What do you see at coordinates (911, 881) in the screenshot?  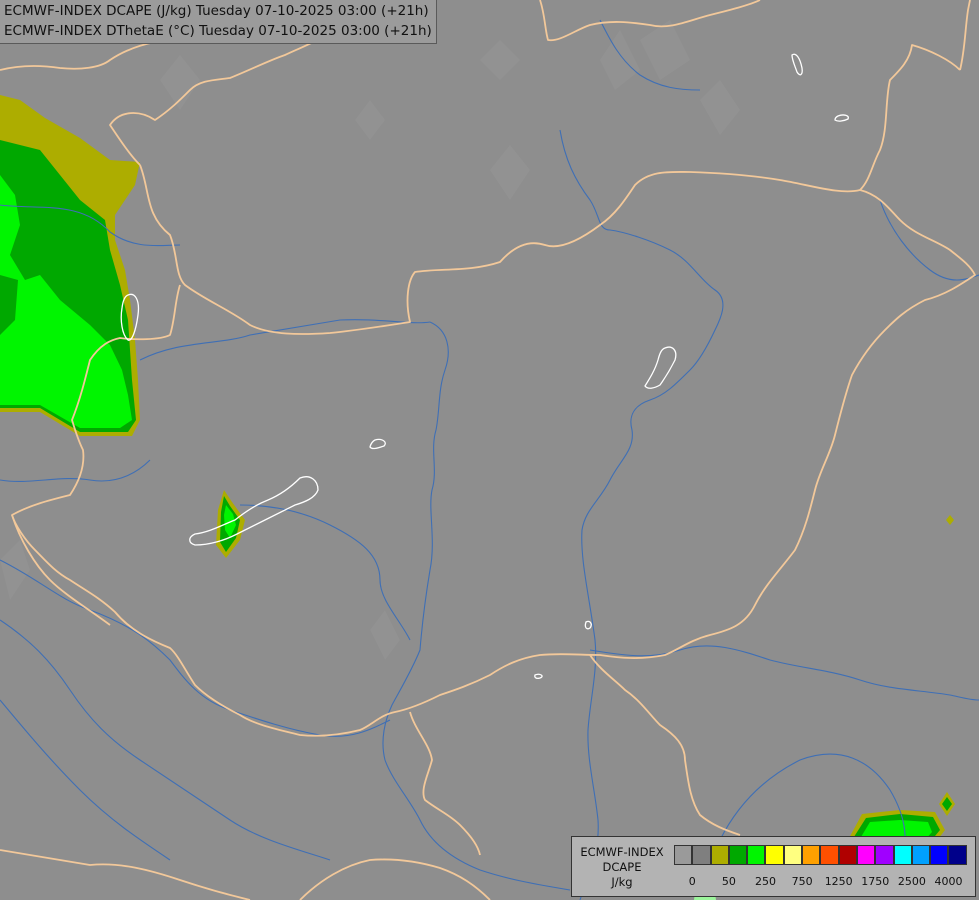 I see `legend-tick-label: 2500` at bounding box center [911, 881].